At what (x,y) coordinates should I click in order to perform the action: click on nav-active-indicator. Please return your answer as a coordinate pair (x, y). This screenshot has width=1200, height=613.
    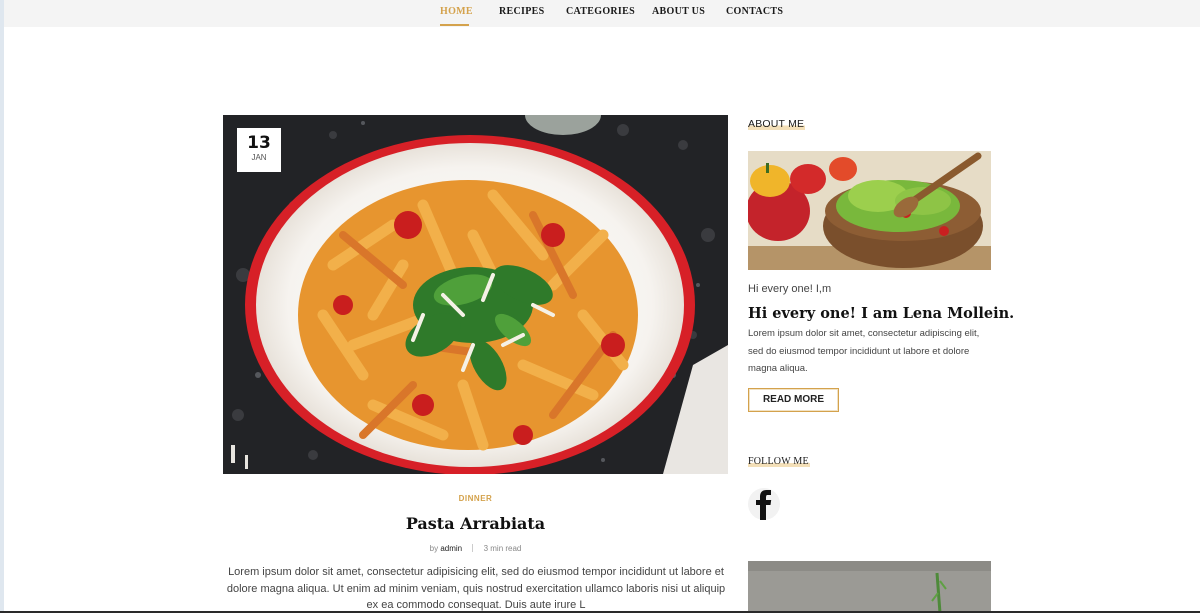
    Looking at the image, I should click on (454, 25).